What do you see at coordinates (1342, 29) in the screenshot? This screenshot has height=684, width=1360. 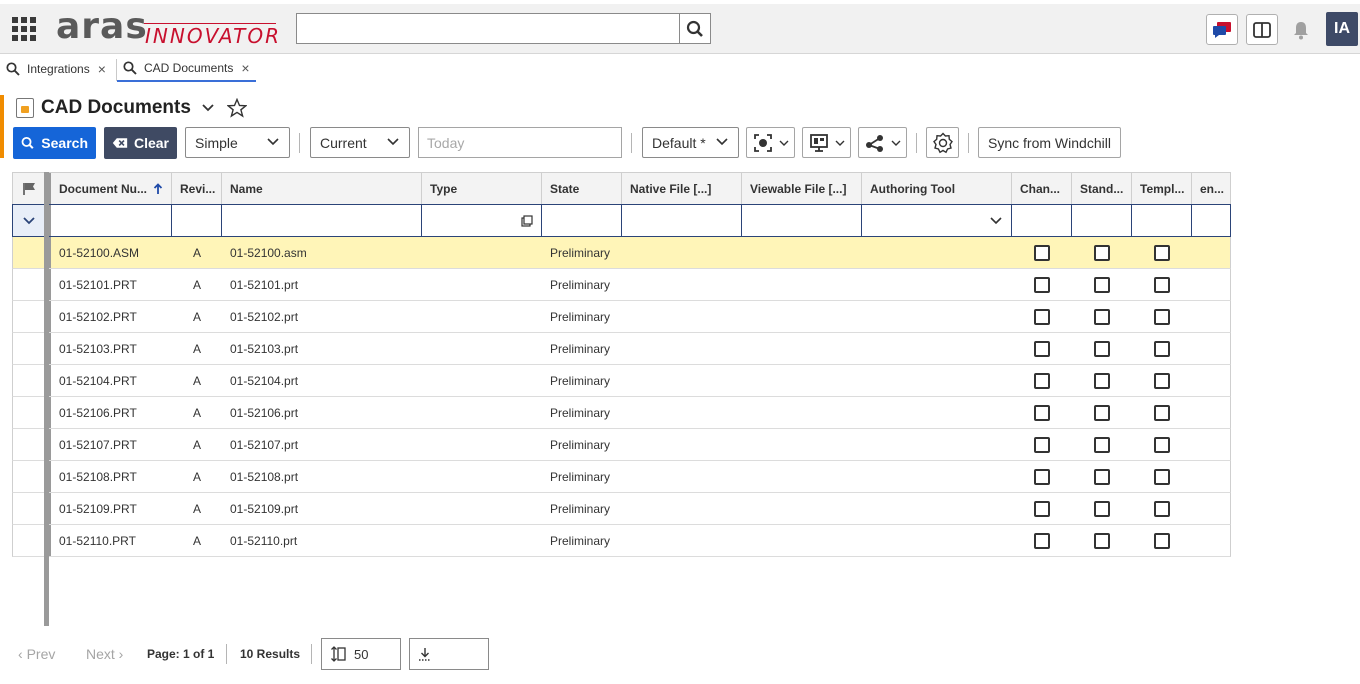 I see `user-avatar: IA` at bounding box center [1342, 29].